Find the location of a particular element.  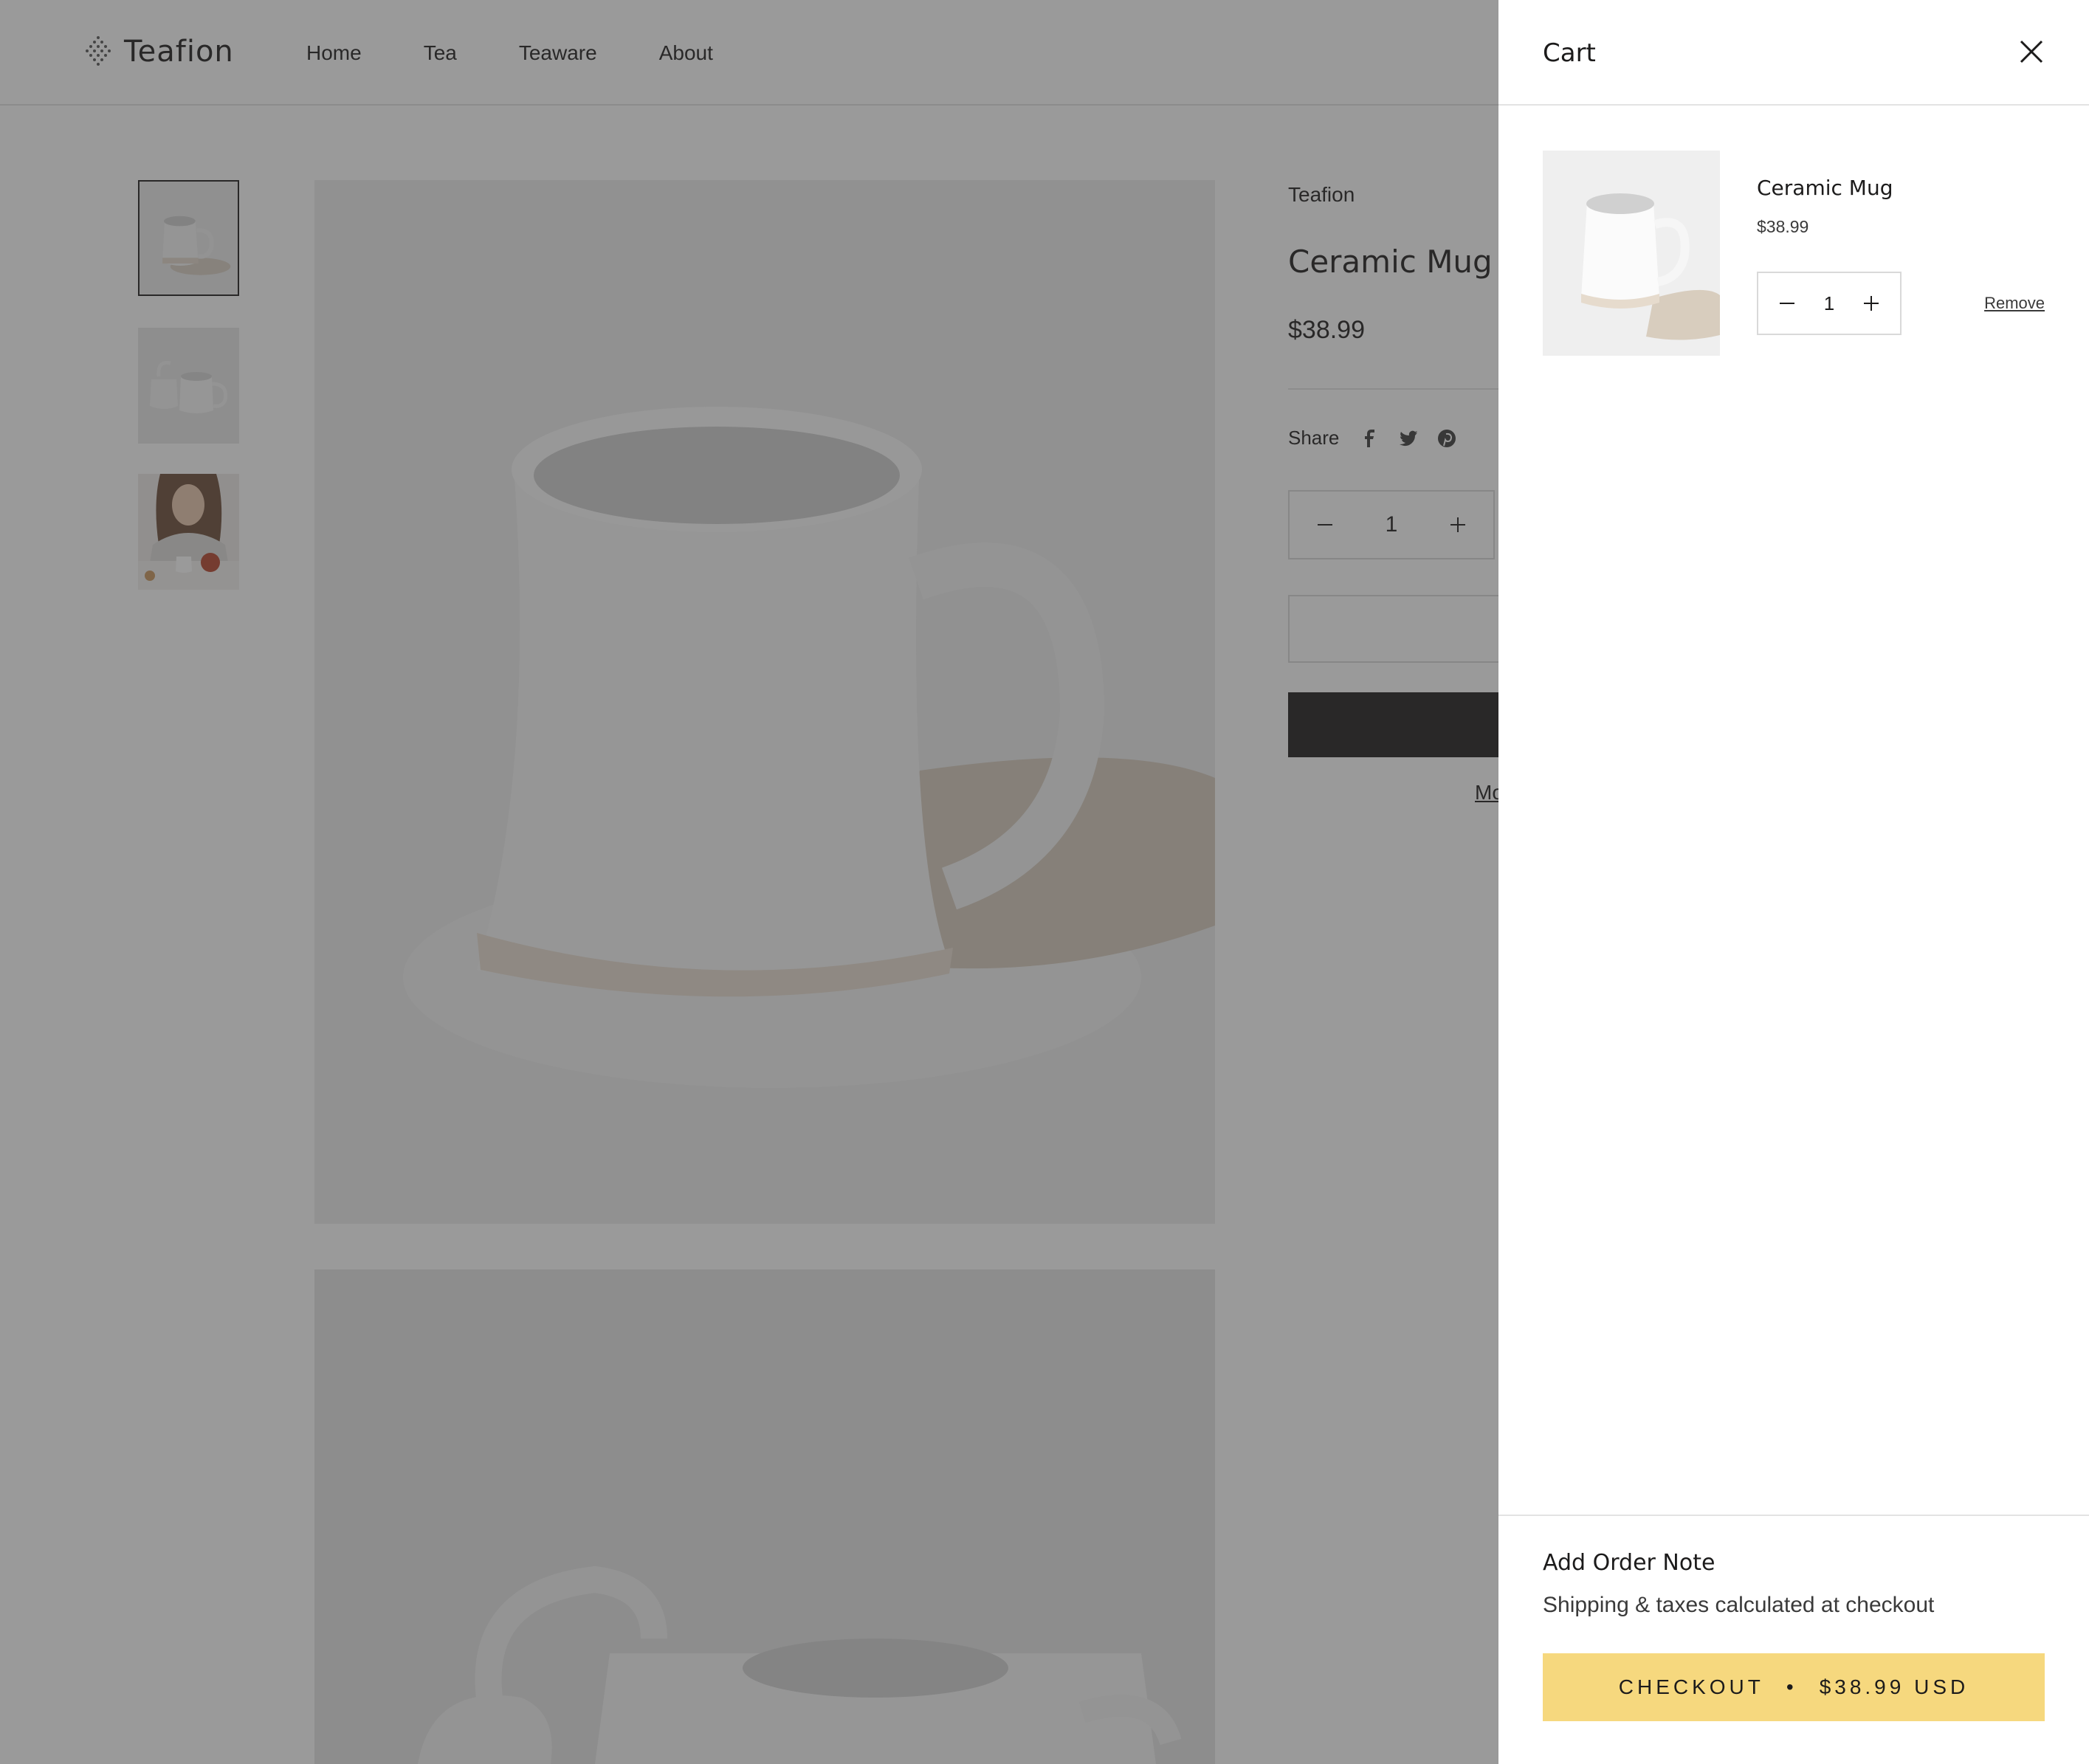

checkout-button: CHECKOUT • $38.99 USD is located at coordinates (1794, 1687).